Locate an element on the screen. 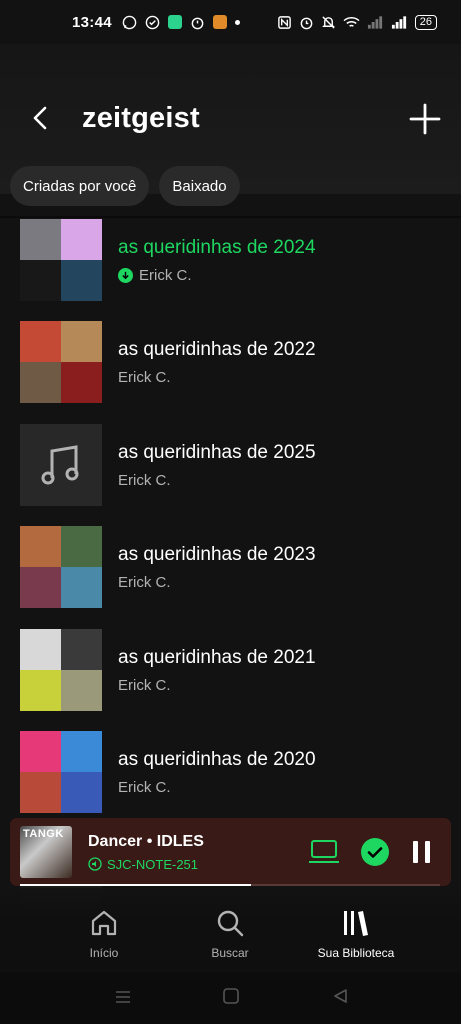  mute-icon is located at coordinates (328, 22).